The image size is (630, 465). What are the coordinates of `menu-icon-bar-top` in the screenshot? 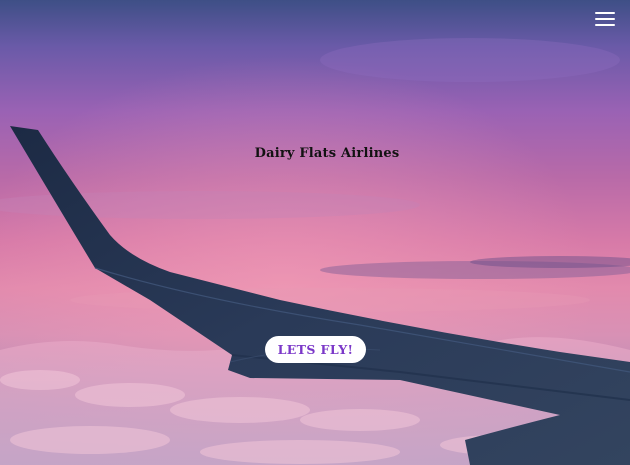 It's located at (605, 13).